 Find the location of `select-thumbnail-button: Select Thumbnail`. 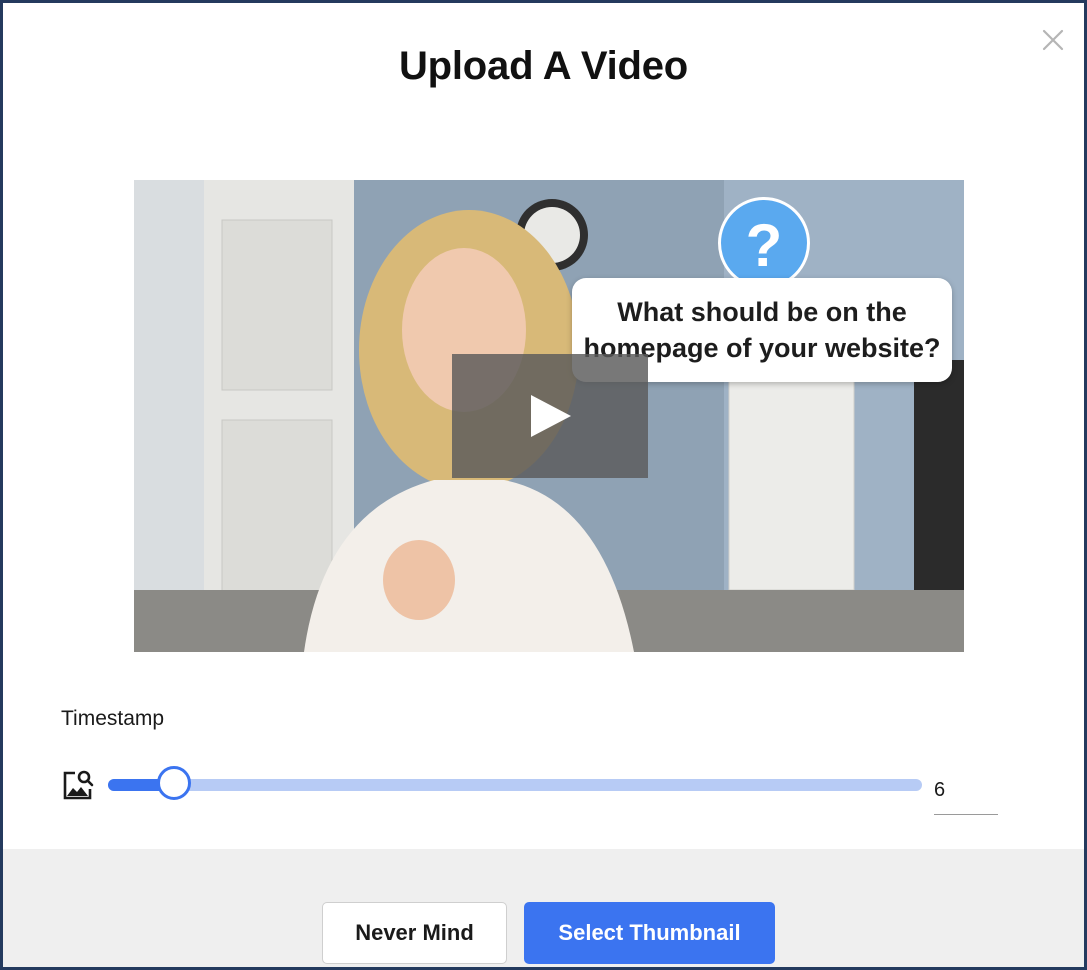

select-thumbnail-button: Select Thumbnail is located at coordinates (649, 933).